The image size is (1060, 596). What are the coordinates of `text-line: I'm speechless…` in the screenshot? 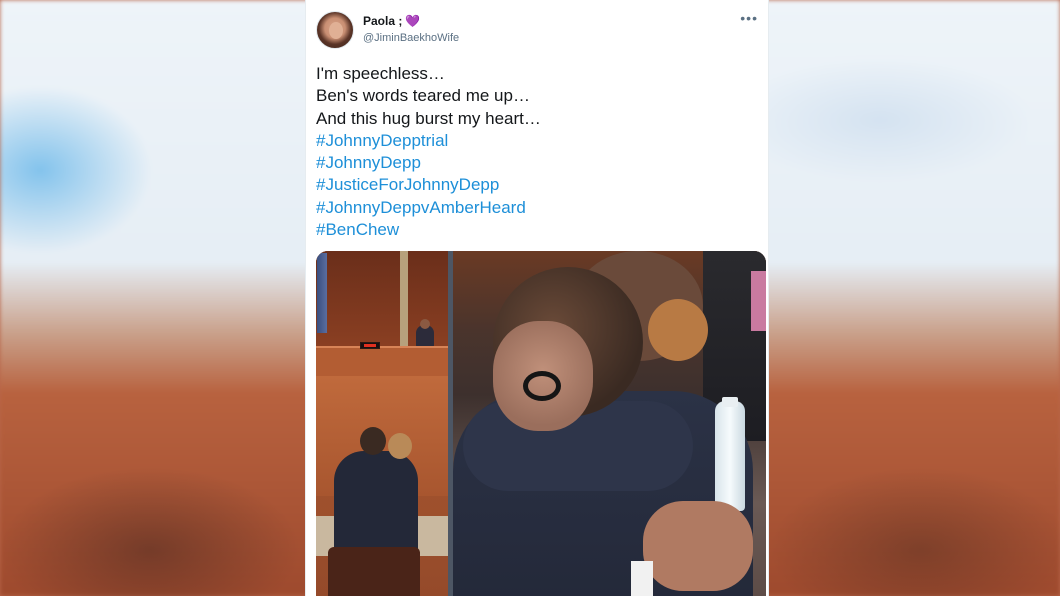 It's located at (380, 73).